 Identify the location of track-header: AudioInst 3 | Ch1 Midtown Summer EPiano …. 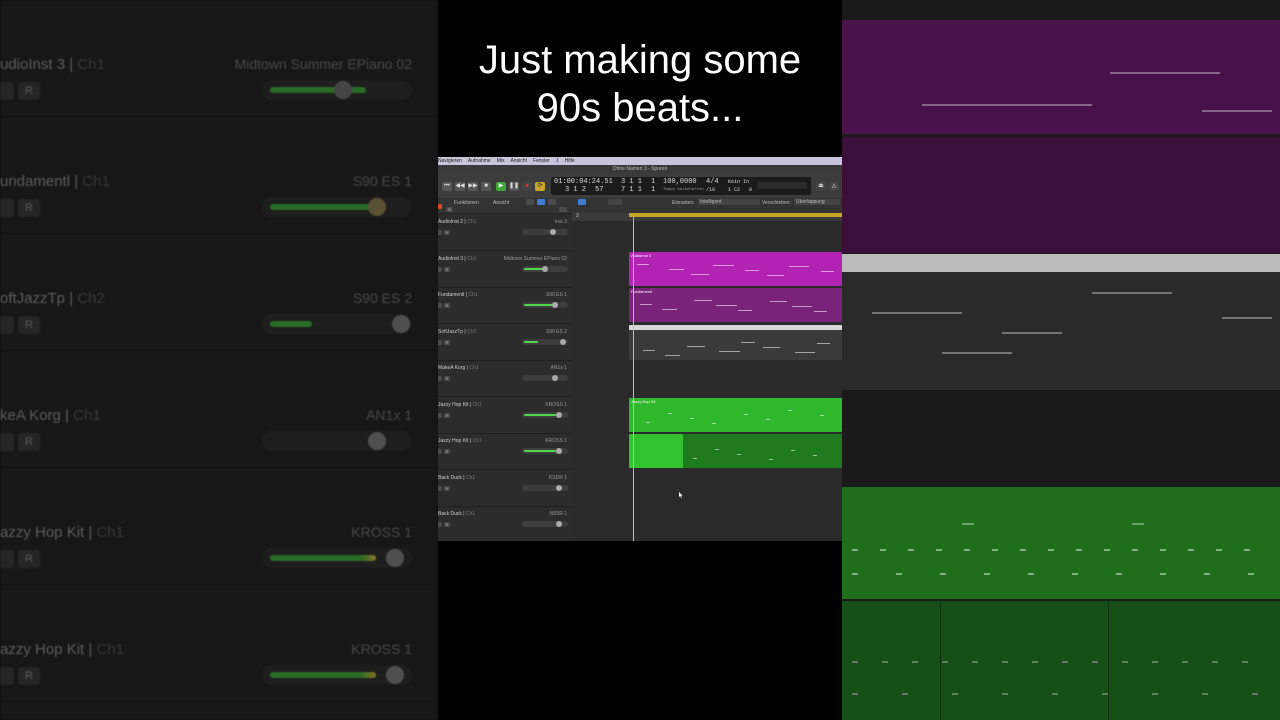
(505, 269).